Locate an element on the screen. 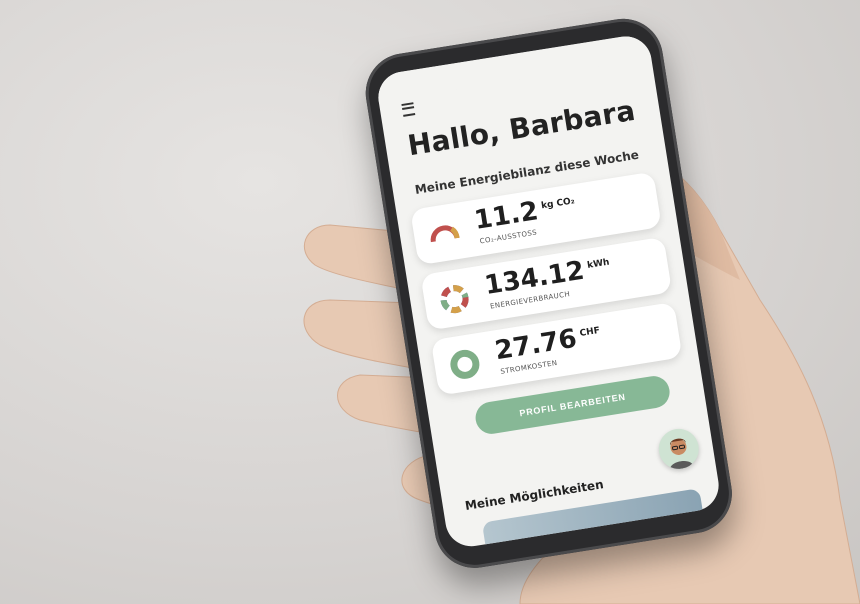  co2-value: 11.2kg CO₂ is located at coordinates (524, 216).